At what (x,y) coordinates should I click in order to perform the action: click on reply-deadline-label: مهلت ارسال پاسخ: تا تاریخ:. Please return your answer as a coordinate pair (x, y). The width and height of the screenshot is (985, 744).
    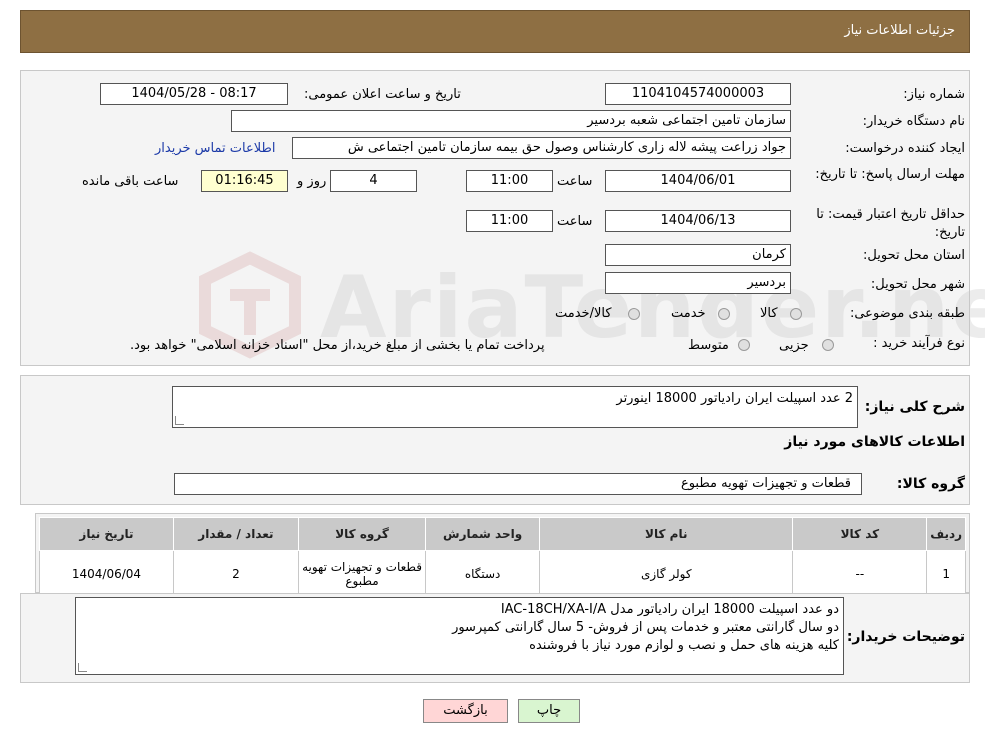
    Looking at the image, I should click on (890, 174).